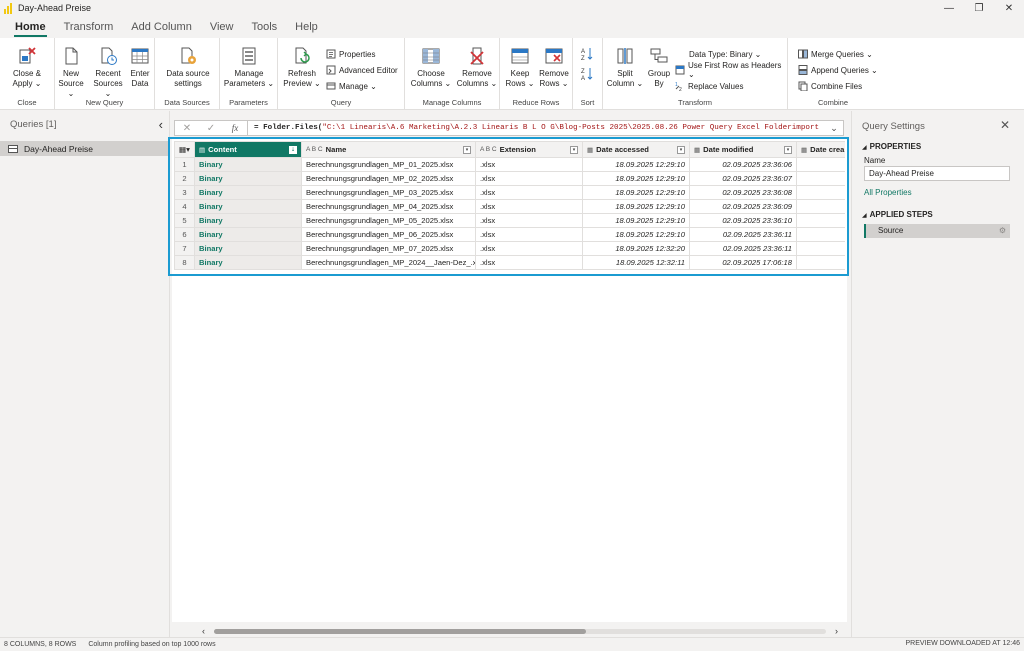 The height and width of the screenshot is (651, 1024). I want to click on column-row-count: 8 COLUMNS, 8 ROWS, so click(40, 644).